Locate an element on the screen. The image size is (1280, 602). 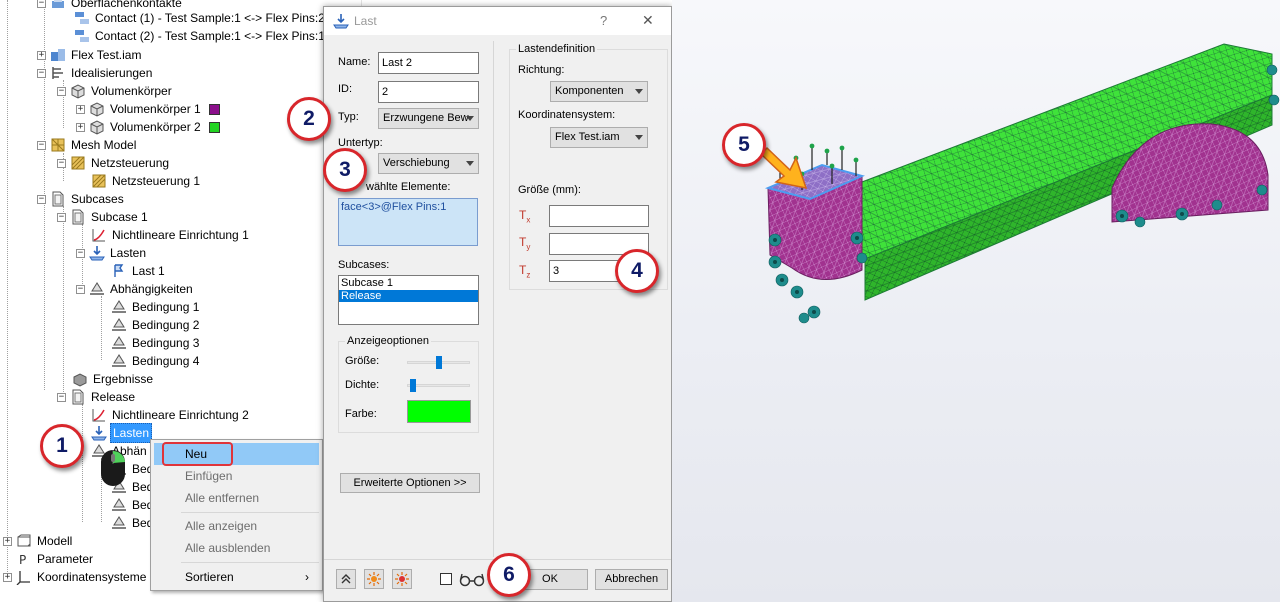
subcases-list: Subcase 1 Release is located at coordinates (408, 300).